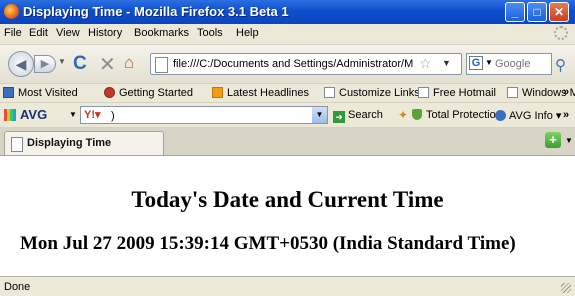 This screenshot has width=575, height=296. I want to click on history-dropdown-icon: ▼, so click(62, 61).